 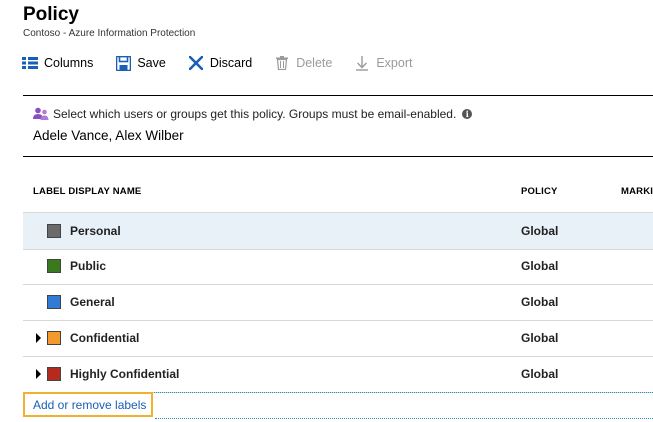 I want to click on label-name: General, so click(x=92, y=302).